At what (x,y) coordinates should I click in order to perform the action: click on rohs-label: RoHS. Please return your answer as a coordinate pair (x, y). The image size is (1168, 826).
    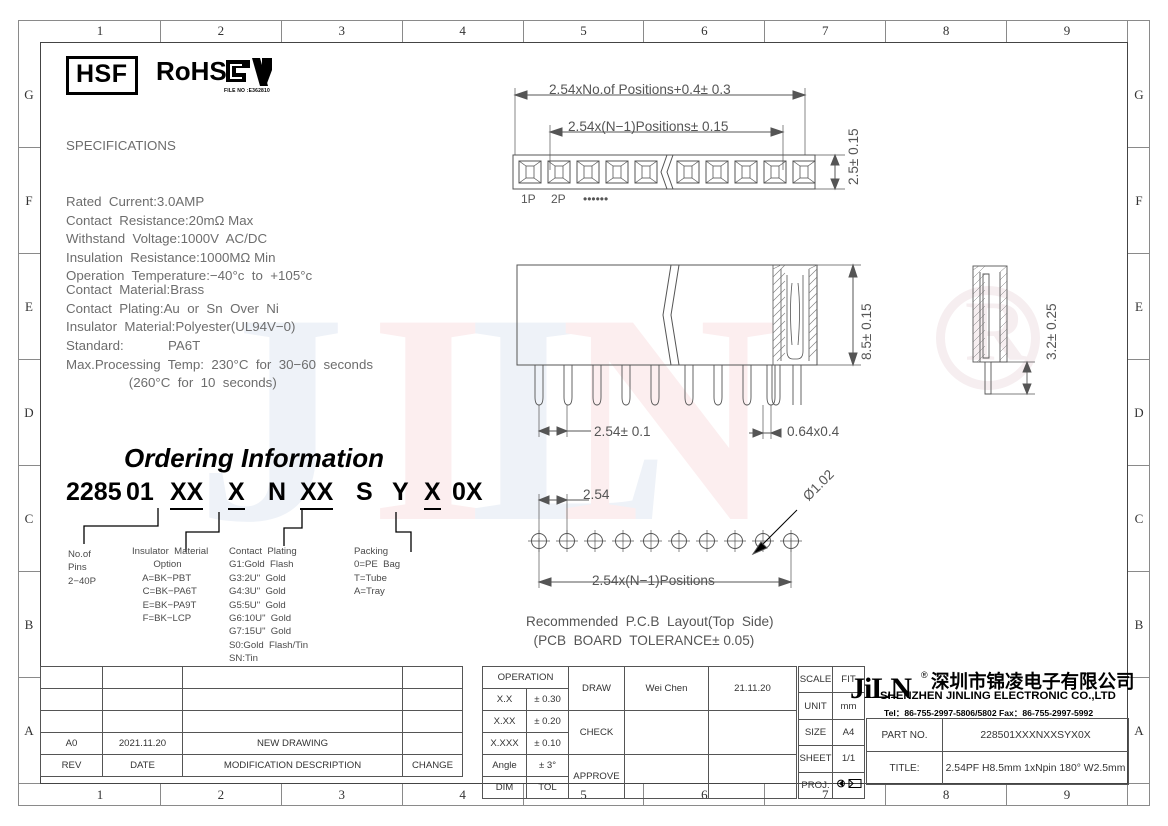
    Looking at the image, I should click on (191, 71).